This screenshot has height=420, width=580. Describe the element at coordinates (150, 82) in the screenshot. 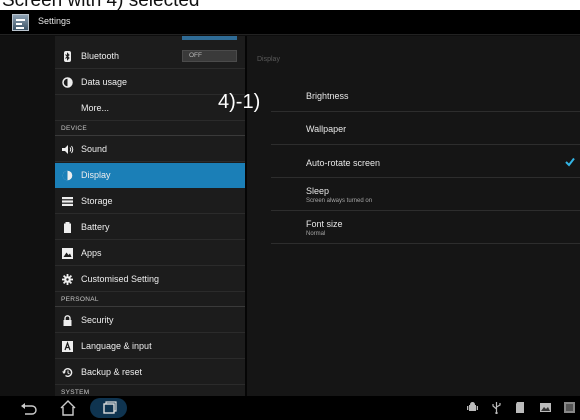

I see `sidebar-item-data-usage: Data usage` at that location.